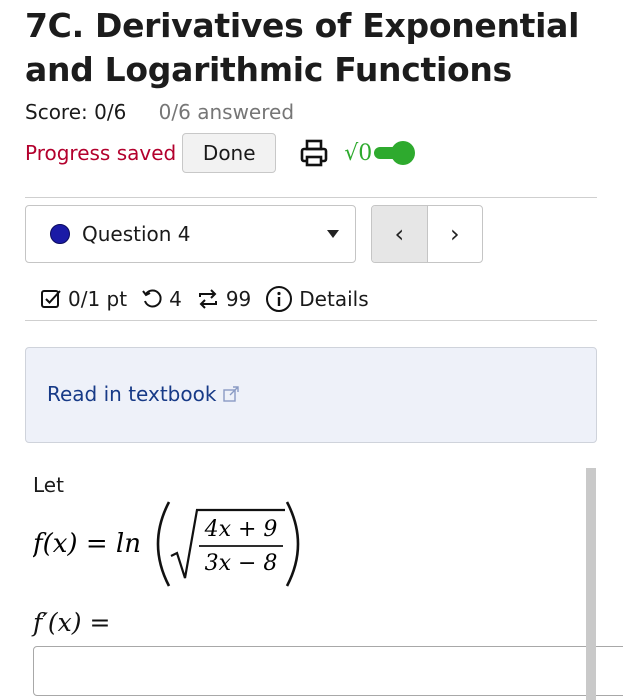 This screenshot has height=700, width=623. Describe the element at coordinates (292, 544) in the screenshot. I see `right-paren` at that location.